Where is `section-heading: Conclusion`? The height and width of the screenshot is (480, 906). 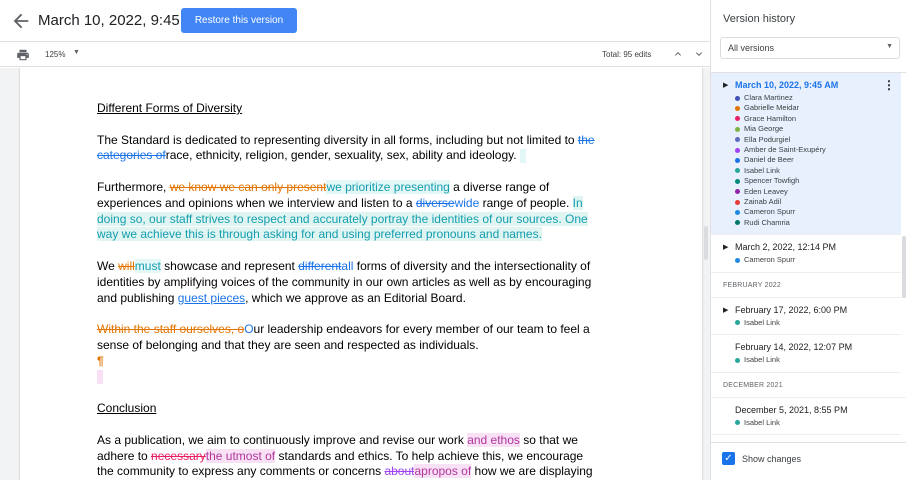 section-heading: Conclusion is located at coordinates (127, 408).